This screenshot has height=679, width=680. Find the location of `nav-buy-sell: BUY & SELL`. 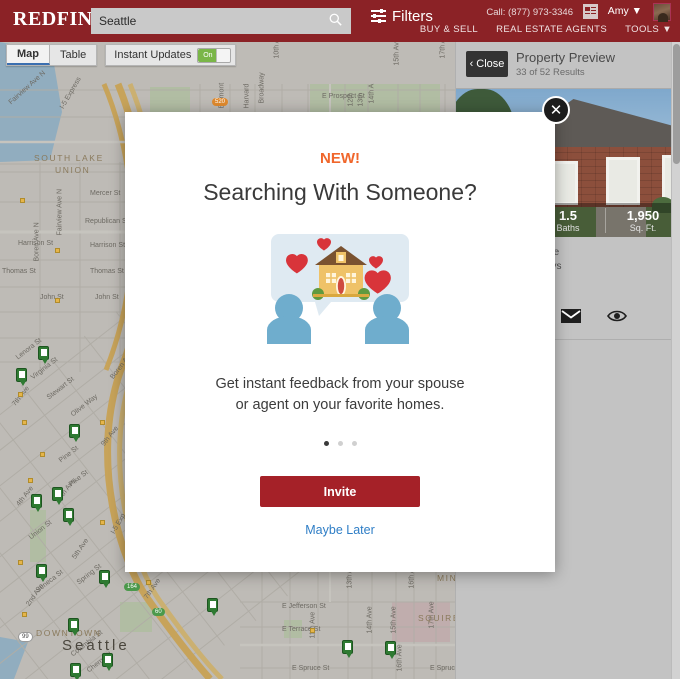

nav-buy-sell: BUY & SELL is located at coordinates (449, 29).